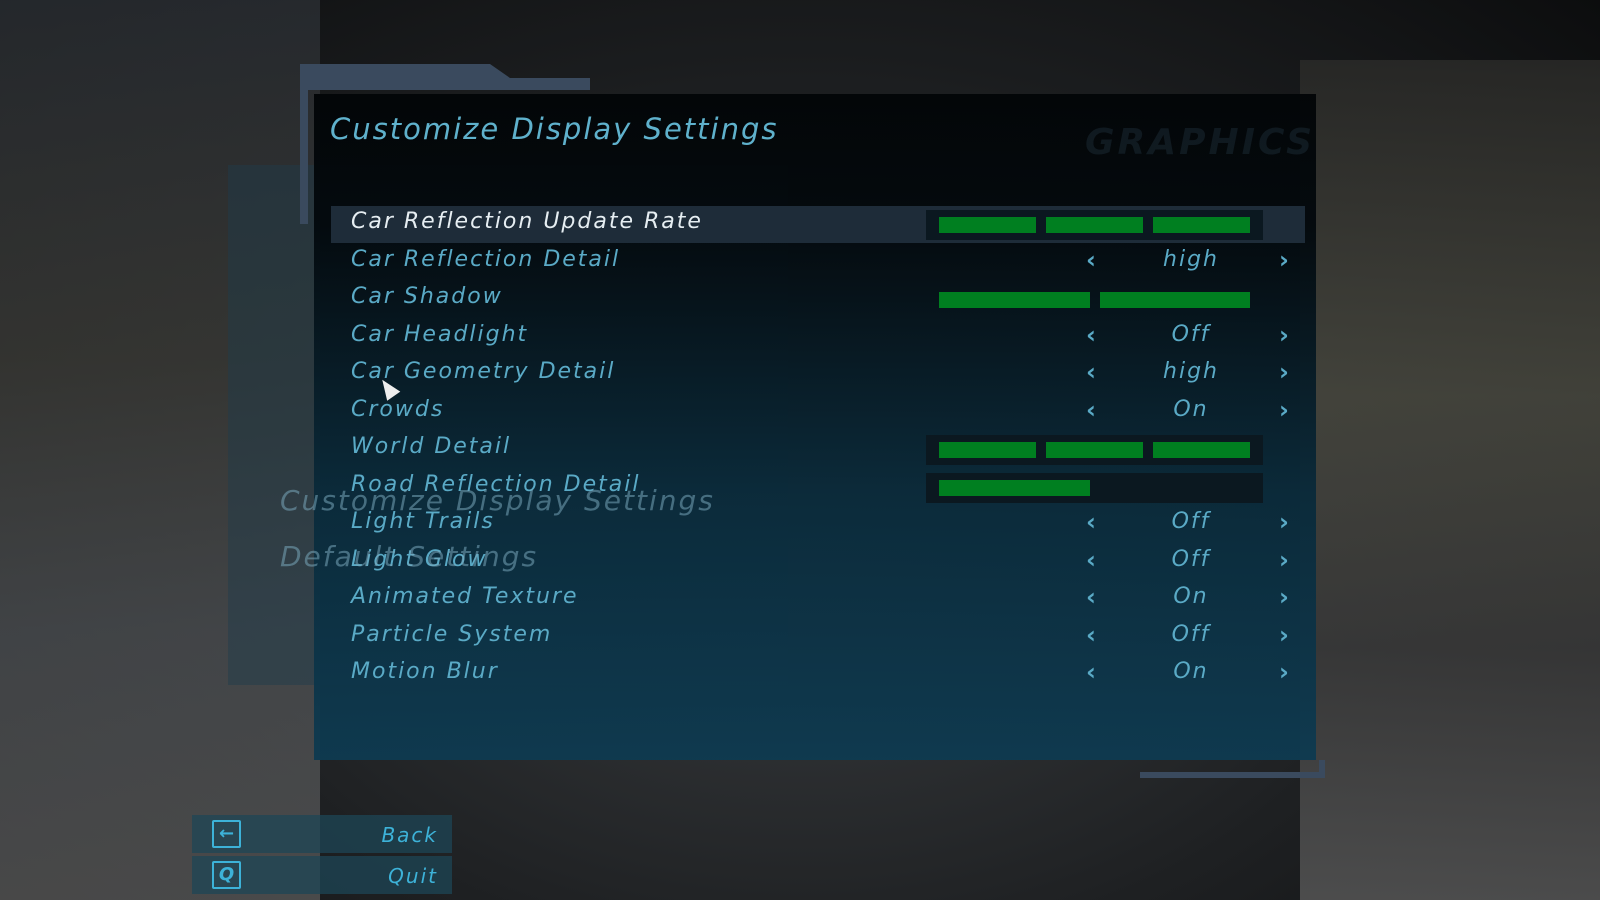  Describe the element at coordinates (818, 562) in the screenshot. I see `setting-row: Light Glow ‹ Off ›` at that location.